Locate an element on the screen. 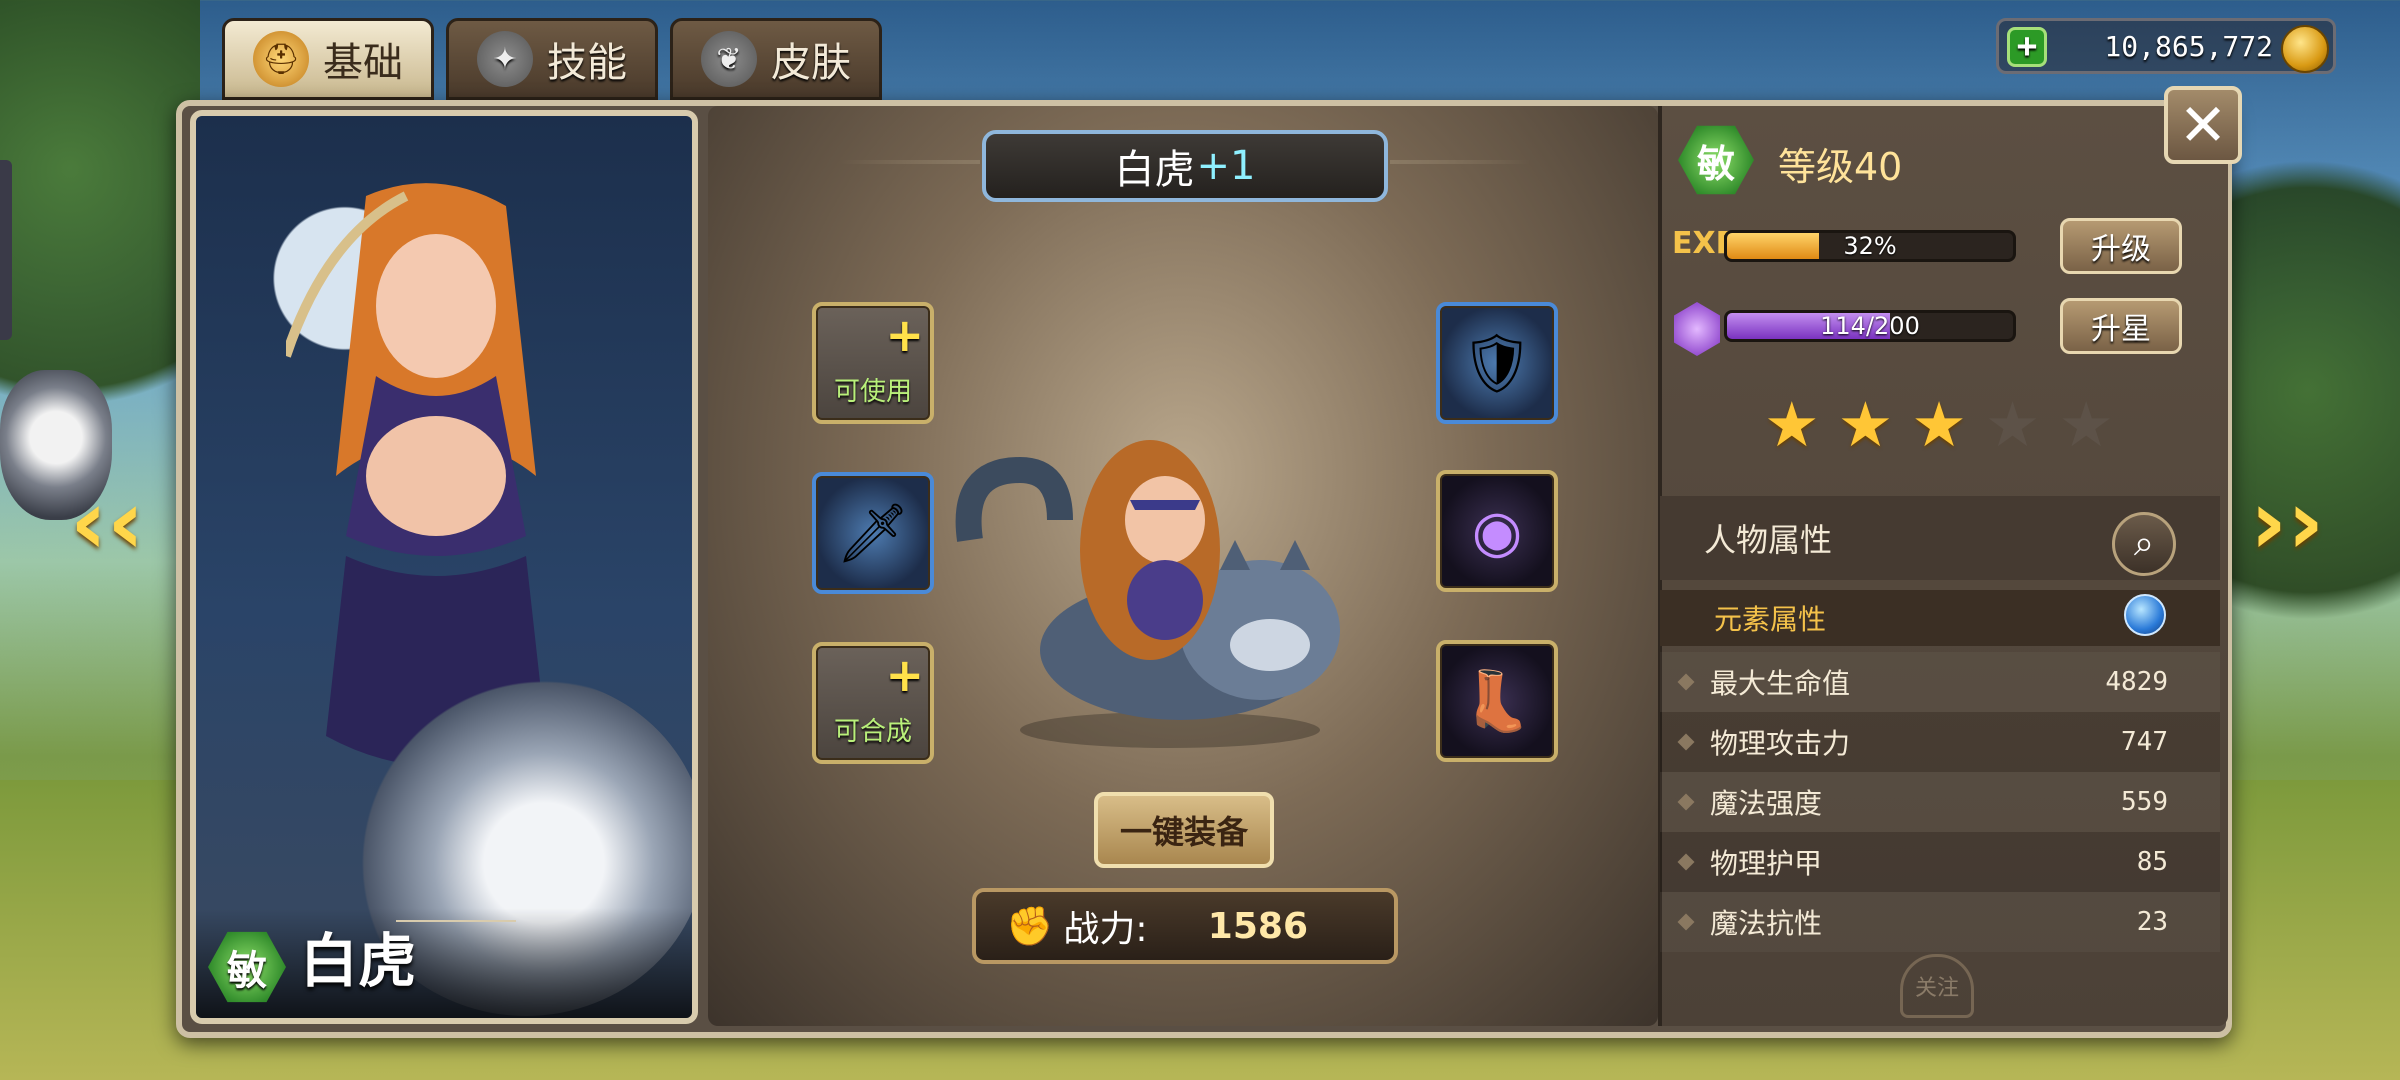 The height and width of the screenshot is (1080, 2400). mask-icon: ❦ is located at coordinates (729, 59).